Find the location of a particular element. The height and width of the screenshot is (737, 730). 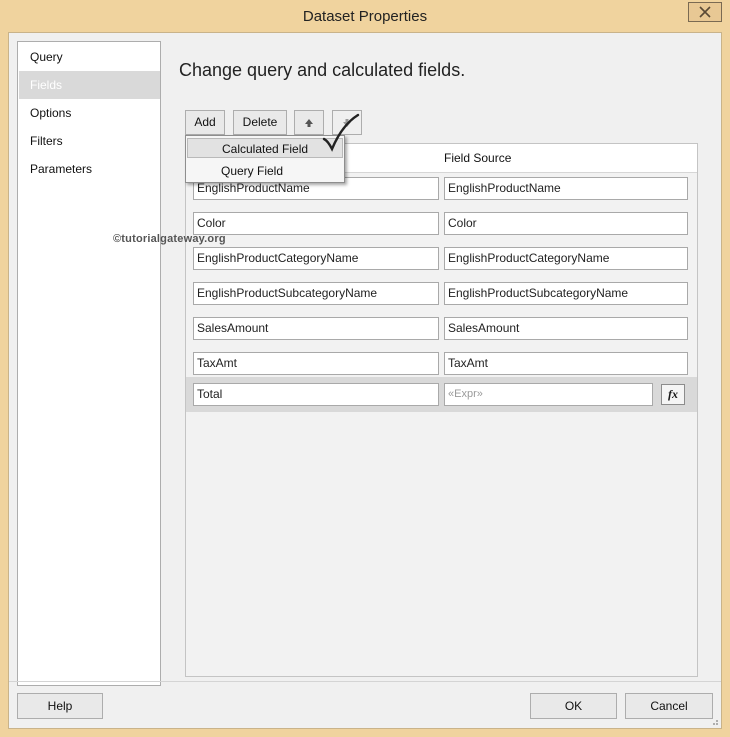

field-name-input: Color is located at coordinates (316, 223).